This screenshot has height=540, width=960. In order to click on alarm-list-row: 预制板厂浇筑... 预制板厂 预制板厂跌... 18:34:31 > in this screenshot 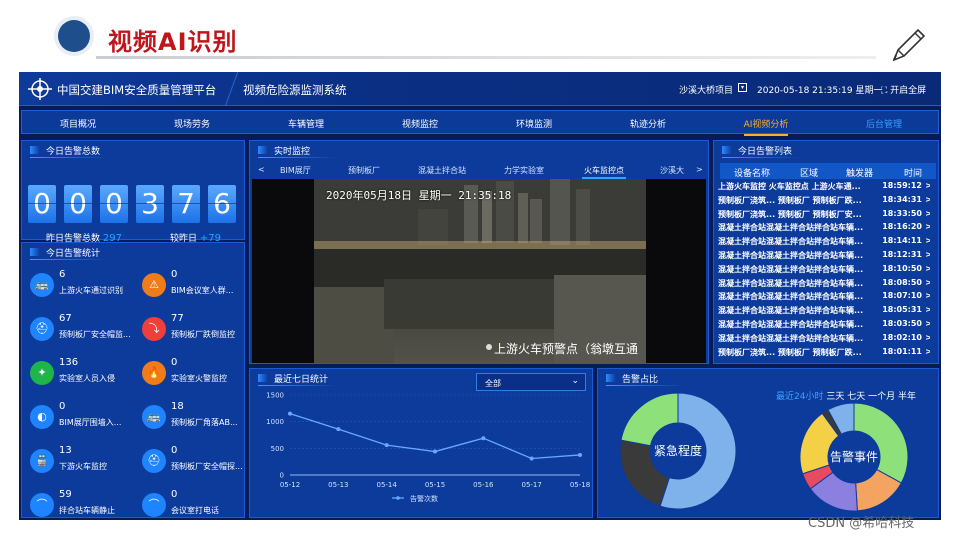, I will do `click(824, 201)`.